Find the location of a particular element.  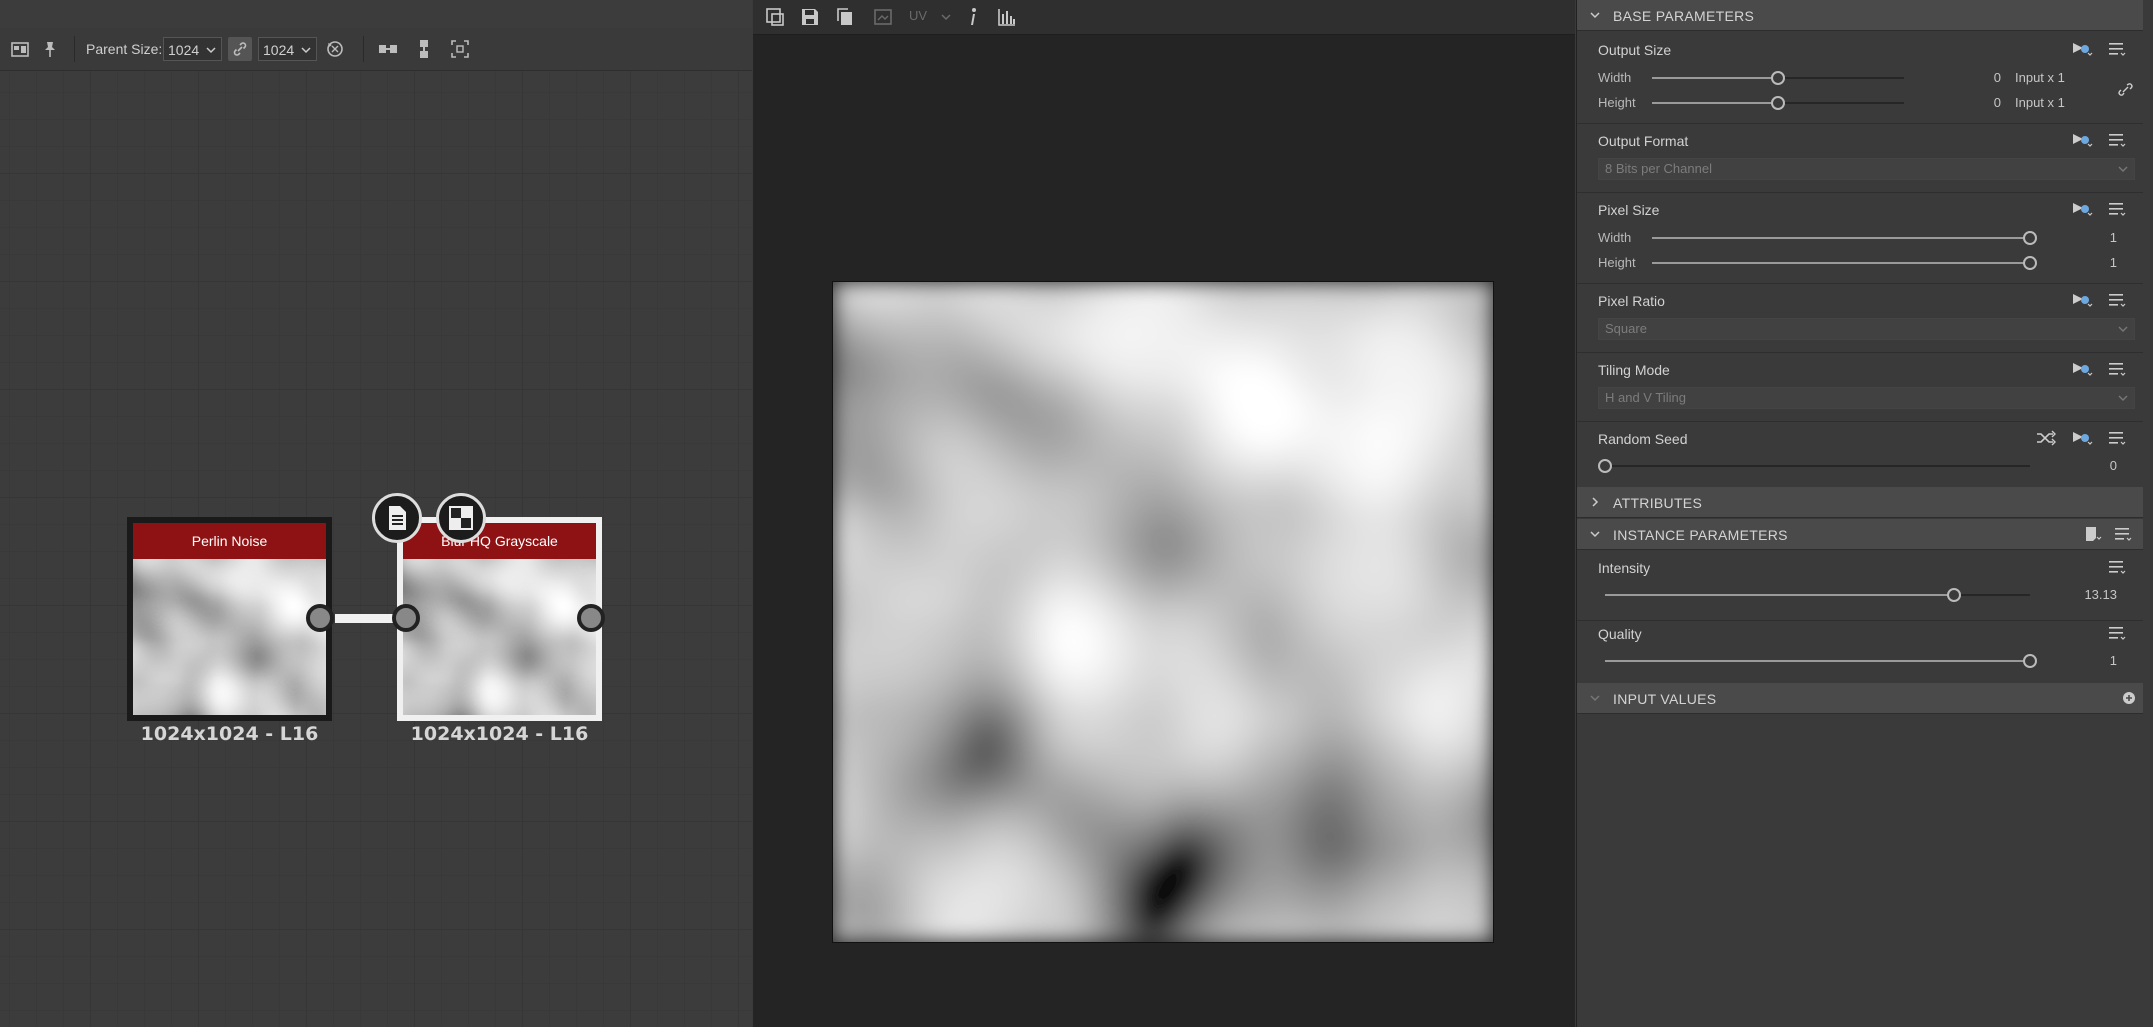

height-size-select: 1024 is located at coordinates (287, 49).